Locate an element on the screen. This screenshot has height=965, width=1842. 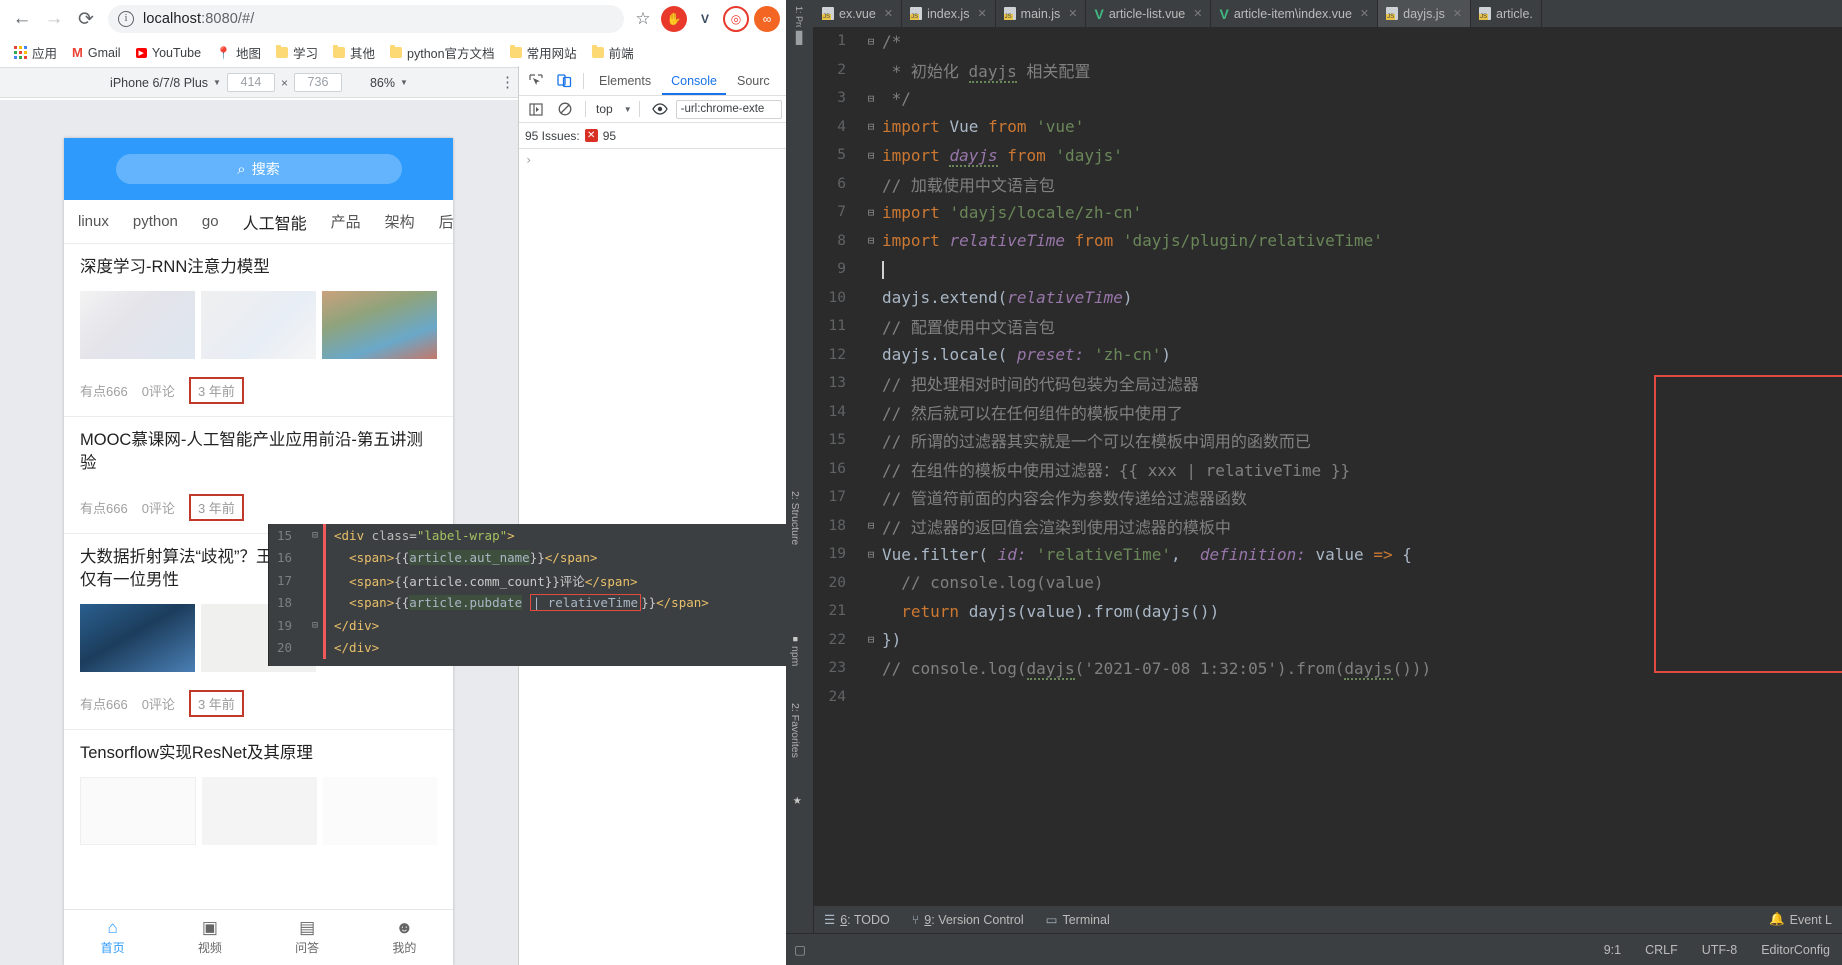
channel-tab-ai: 人工智能 is located at coordinates (275, 222).